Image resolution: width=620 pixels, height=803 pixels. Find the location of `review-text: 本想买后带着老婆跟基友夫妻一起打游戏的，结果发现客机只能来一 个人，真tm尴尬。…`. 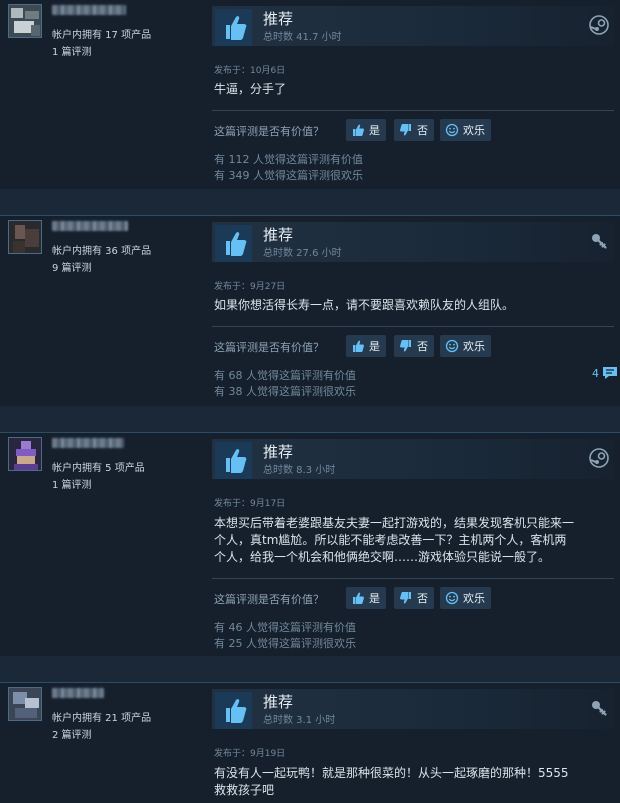

review-text: 本想买后带着老婆跟基友夫妻一起打游戏的，结果发现客机只能来一 个人，真tm尴尬。… is located at coordinates (414, 540).